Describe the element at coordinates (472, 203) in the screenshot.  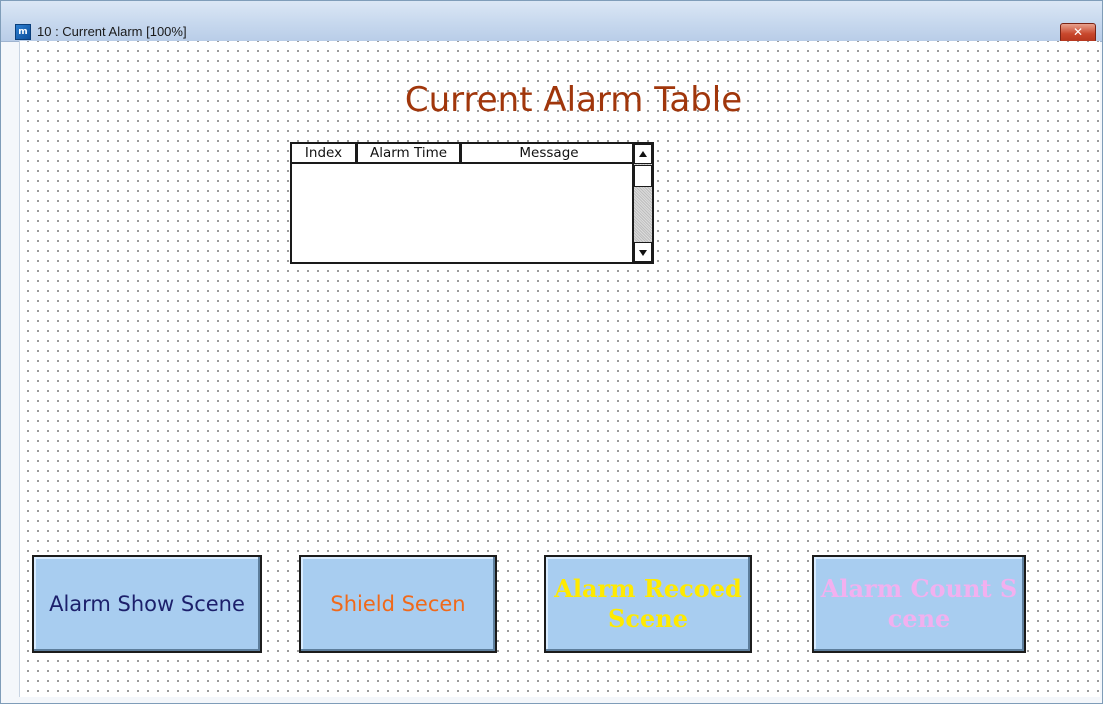
I see `current-alarm-table: Index Alarm Time Message` at that location.